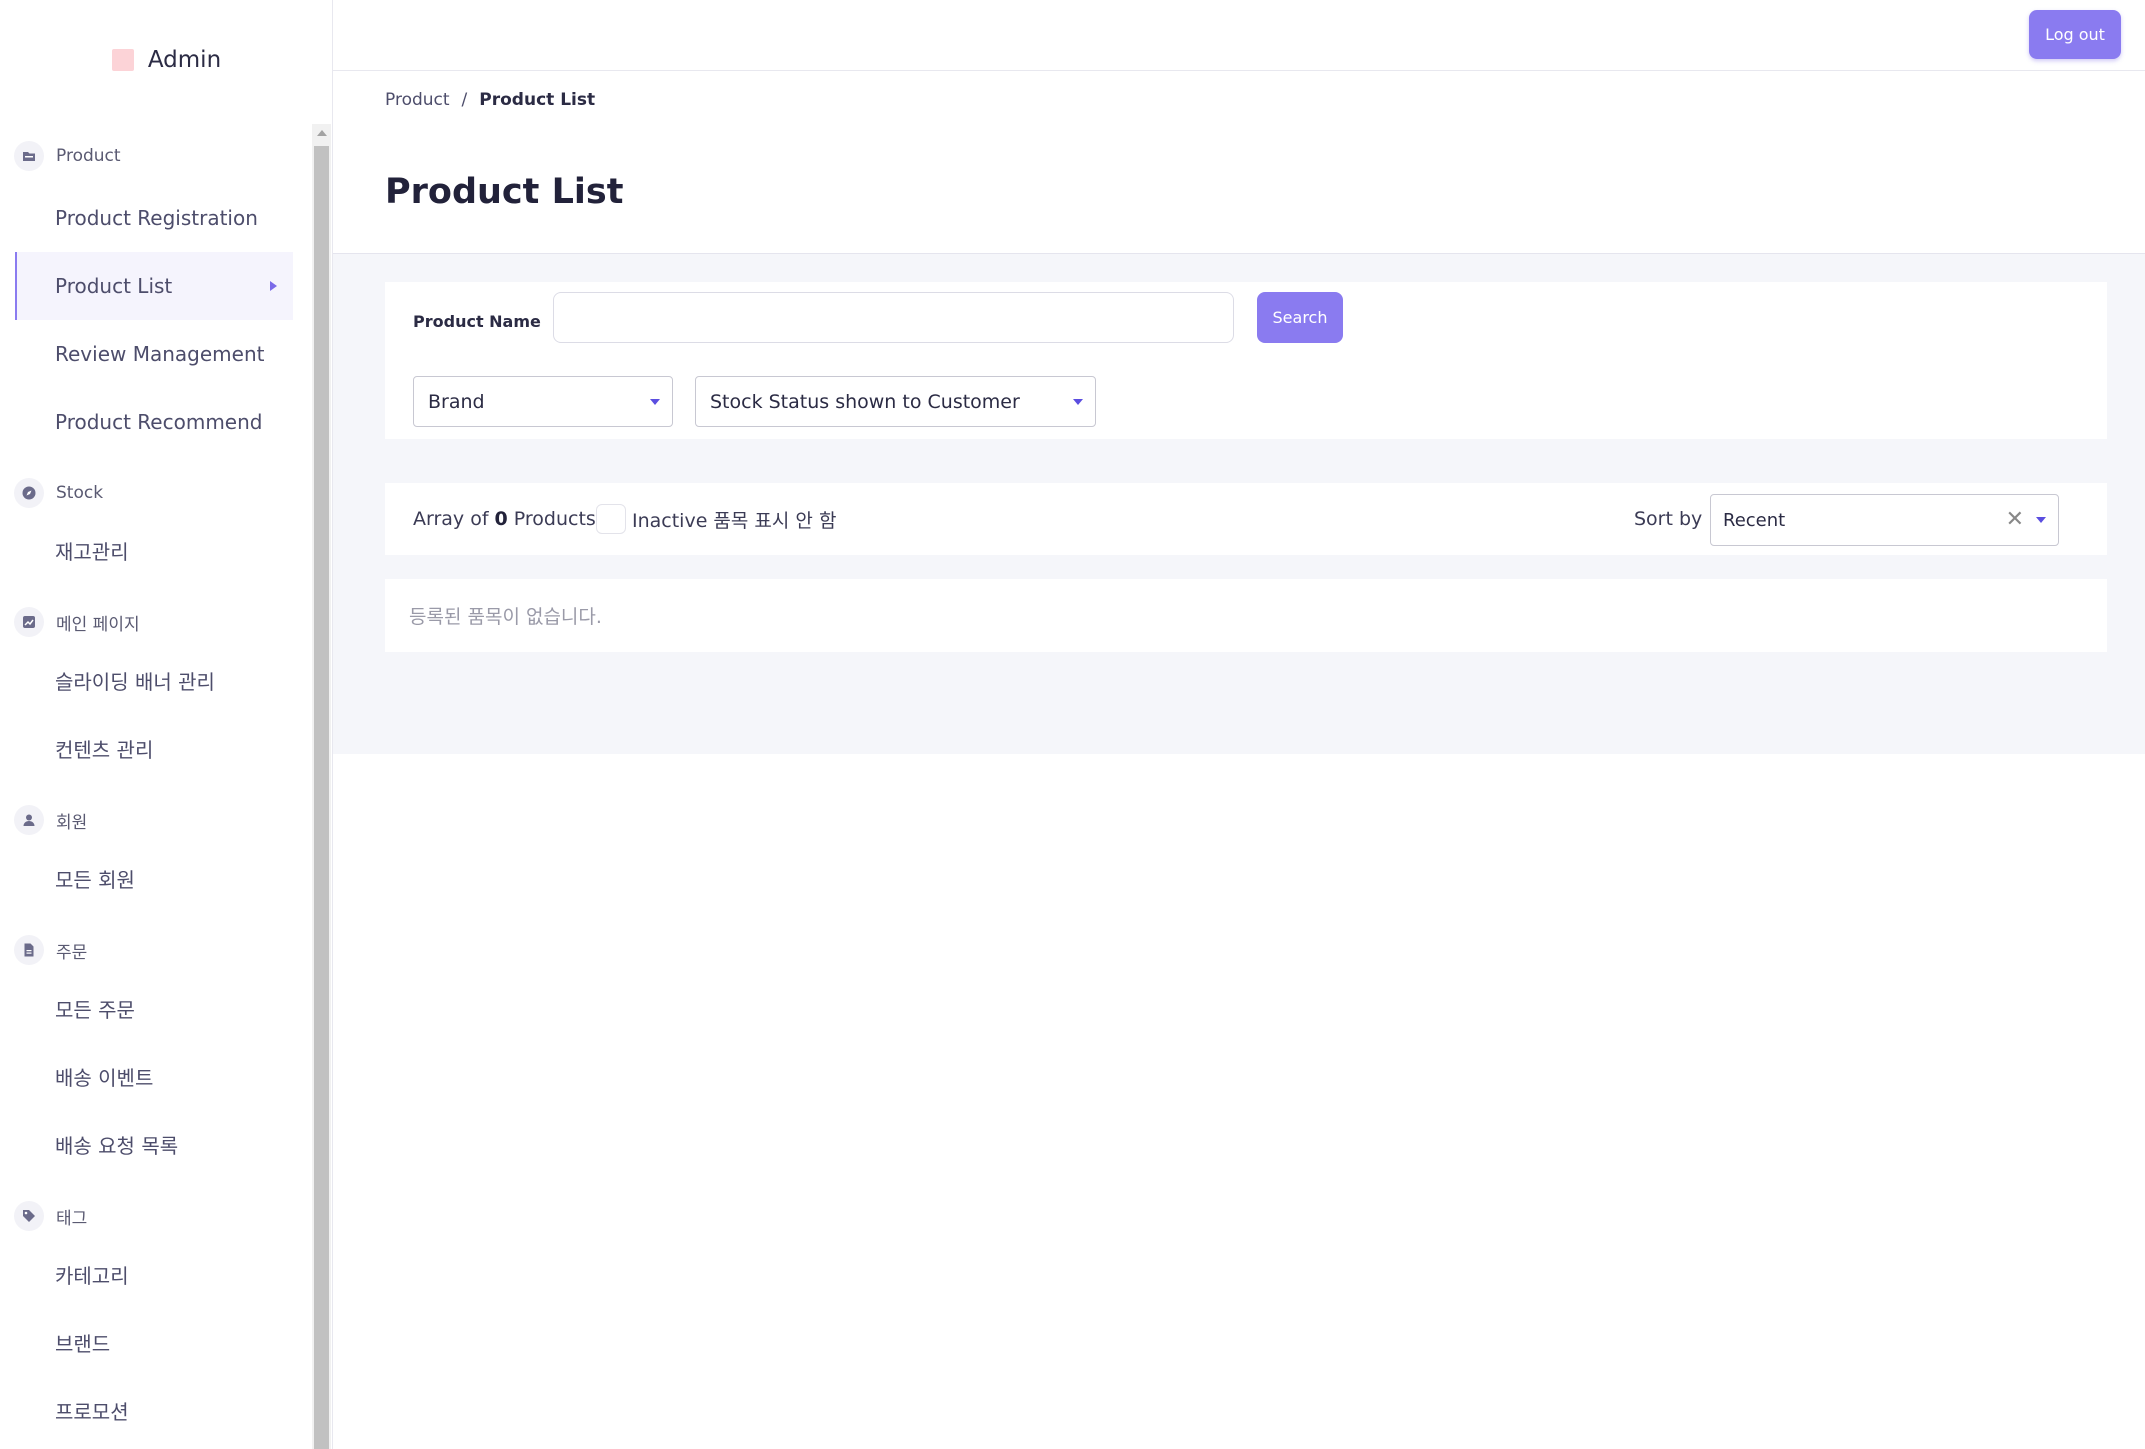  What do you see at coordinates (501, 519) in the screenshot?
I see `count-number: 0` at bounding box center [501, 519].